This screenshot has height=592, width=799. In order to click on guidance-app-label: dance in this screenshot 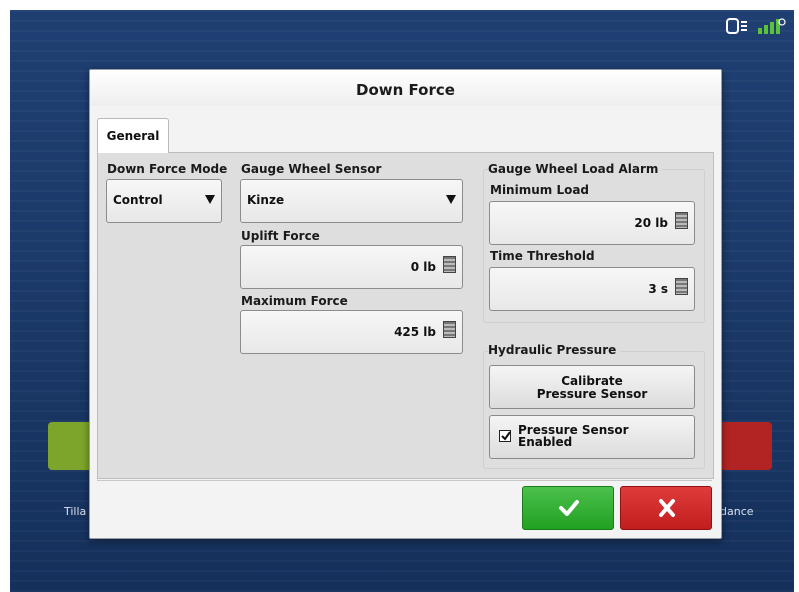, I will do `click(737, 511)`.